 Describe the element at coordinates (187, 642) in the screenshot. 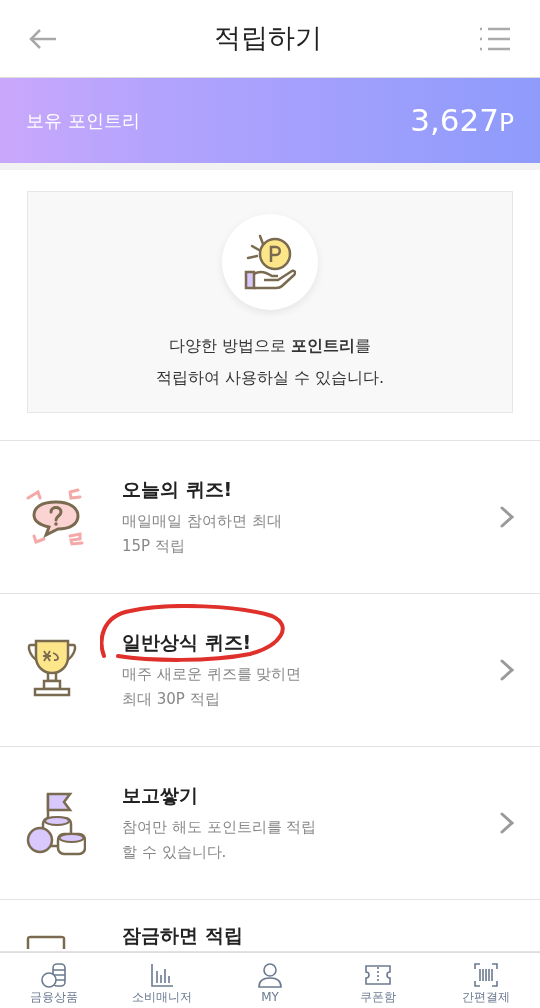

I see `item-title: 일반상식 퀴즈!` at that location.